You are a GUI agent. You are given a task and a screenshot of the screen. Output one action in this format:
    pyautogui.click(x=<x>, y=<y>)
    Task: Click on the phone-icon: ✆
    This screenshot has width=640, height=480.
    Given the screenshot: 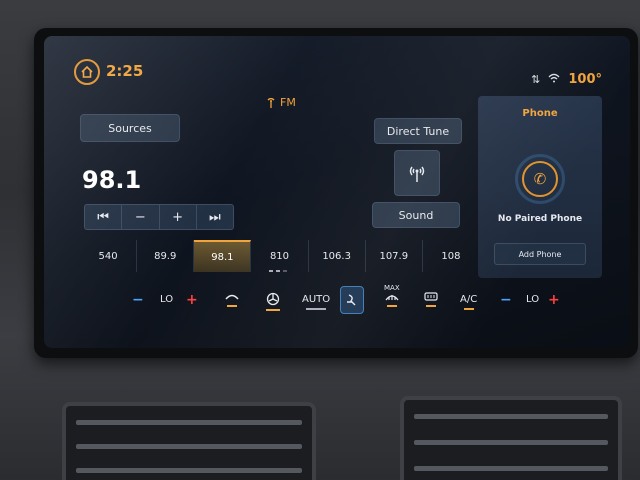 What is the action you would take?
    pyautogui.click(x=540, y=179)
    